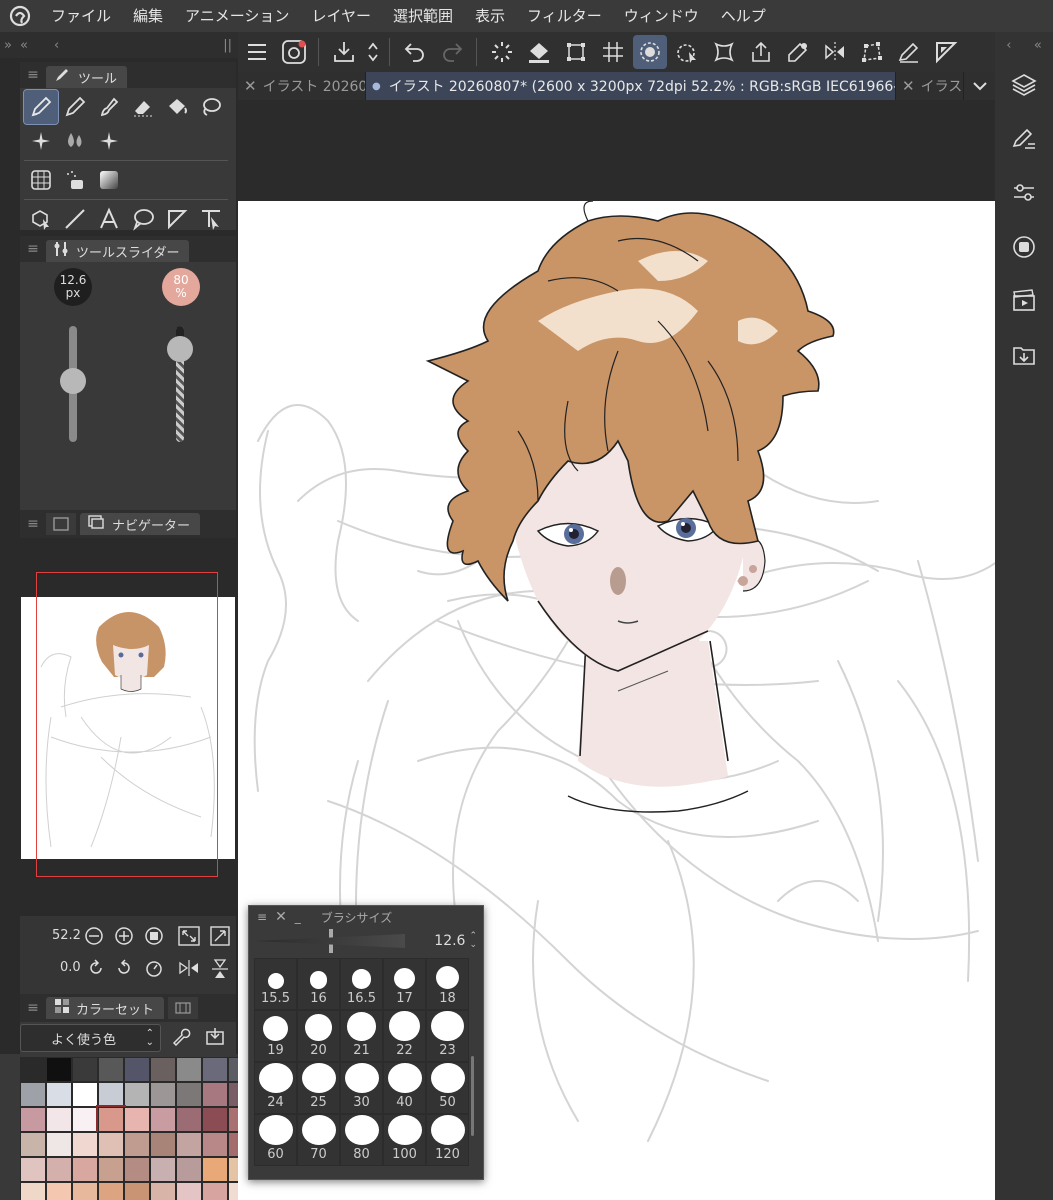 The width and height of the screenshot is (1053, 1200). I want to click on layers-icon, so click(1024, 85).